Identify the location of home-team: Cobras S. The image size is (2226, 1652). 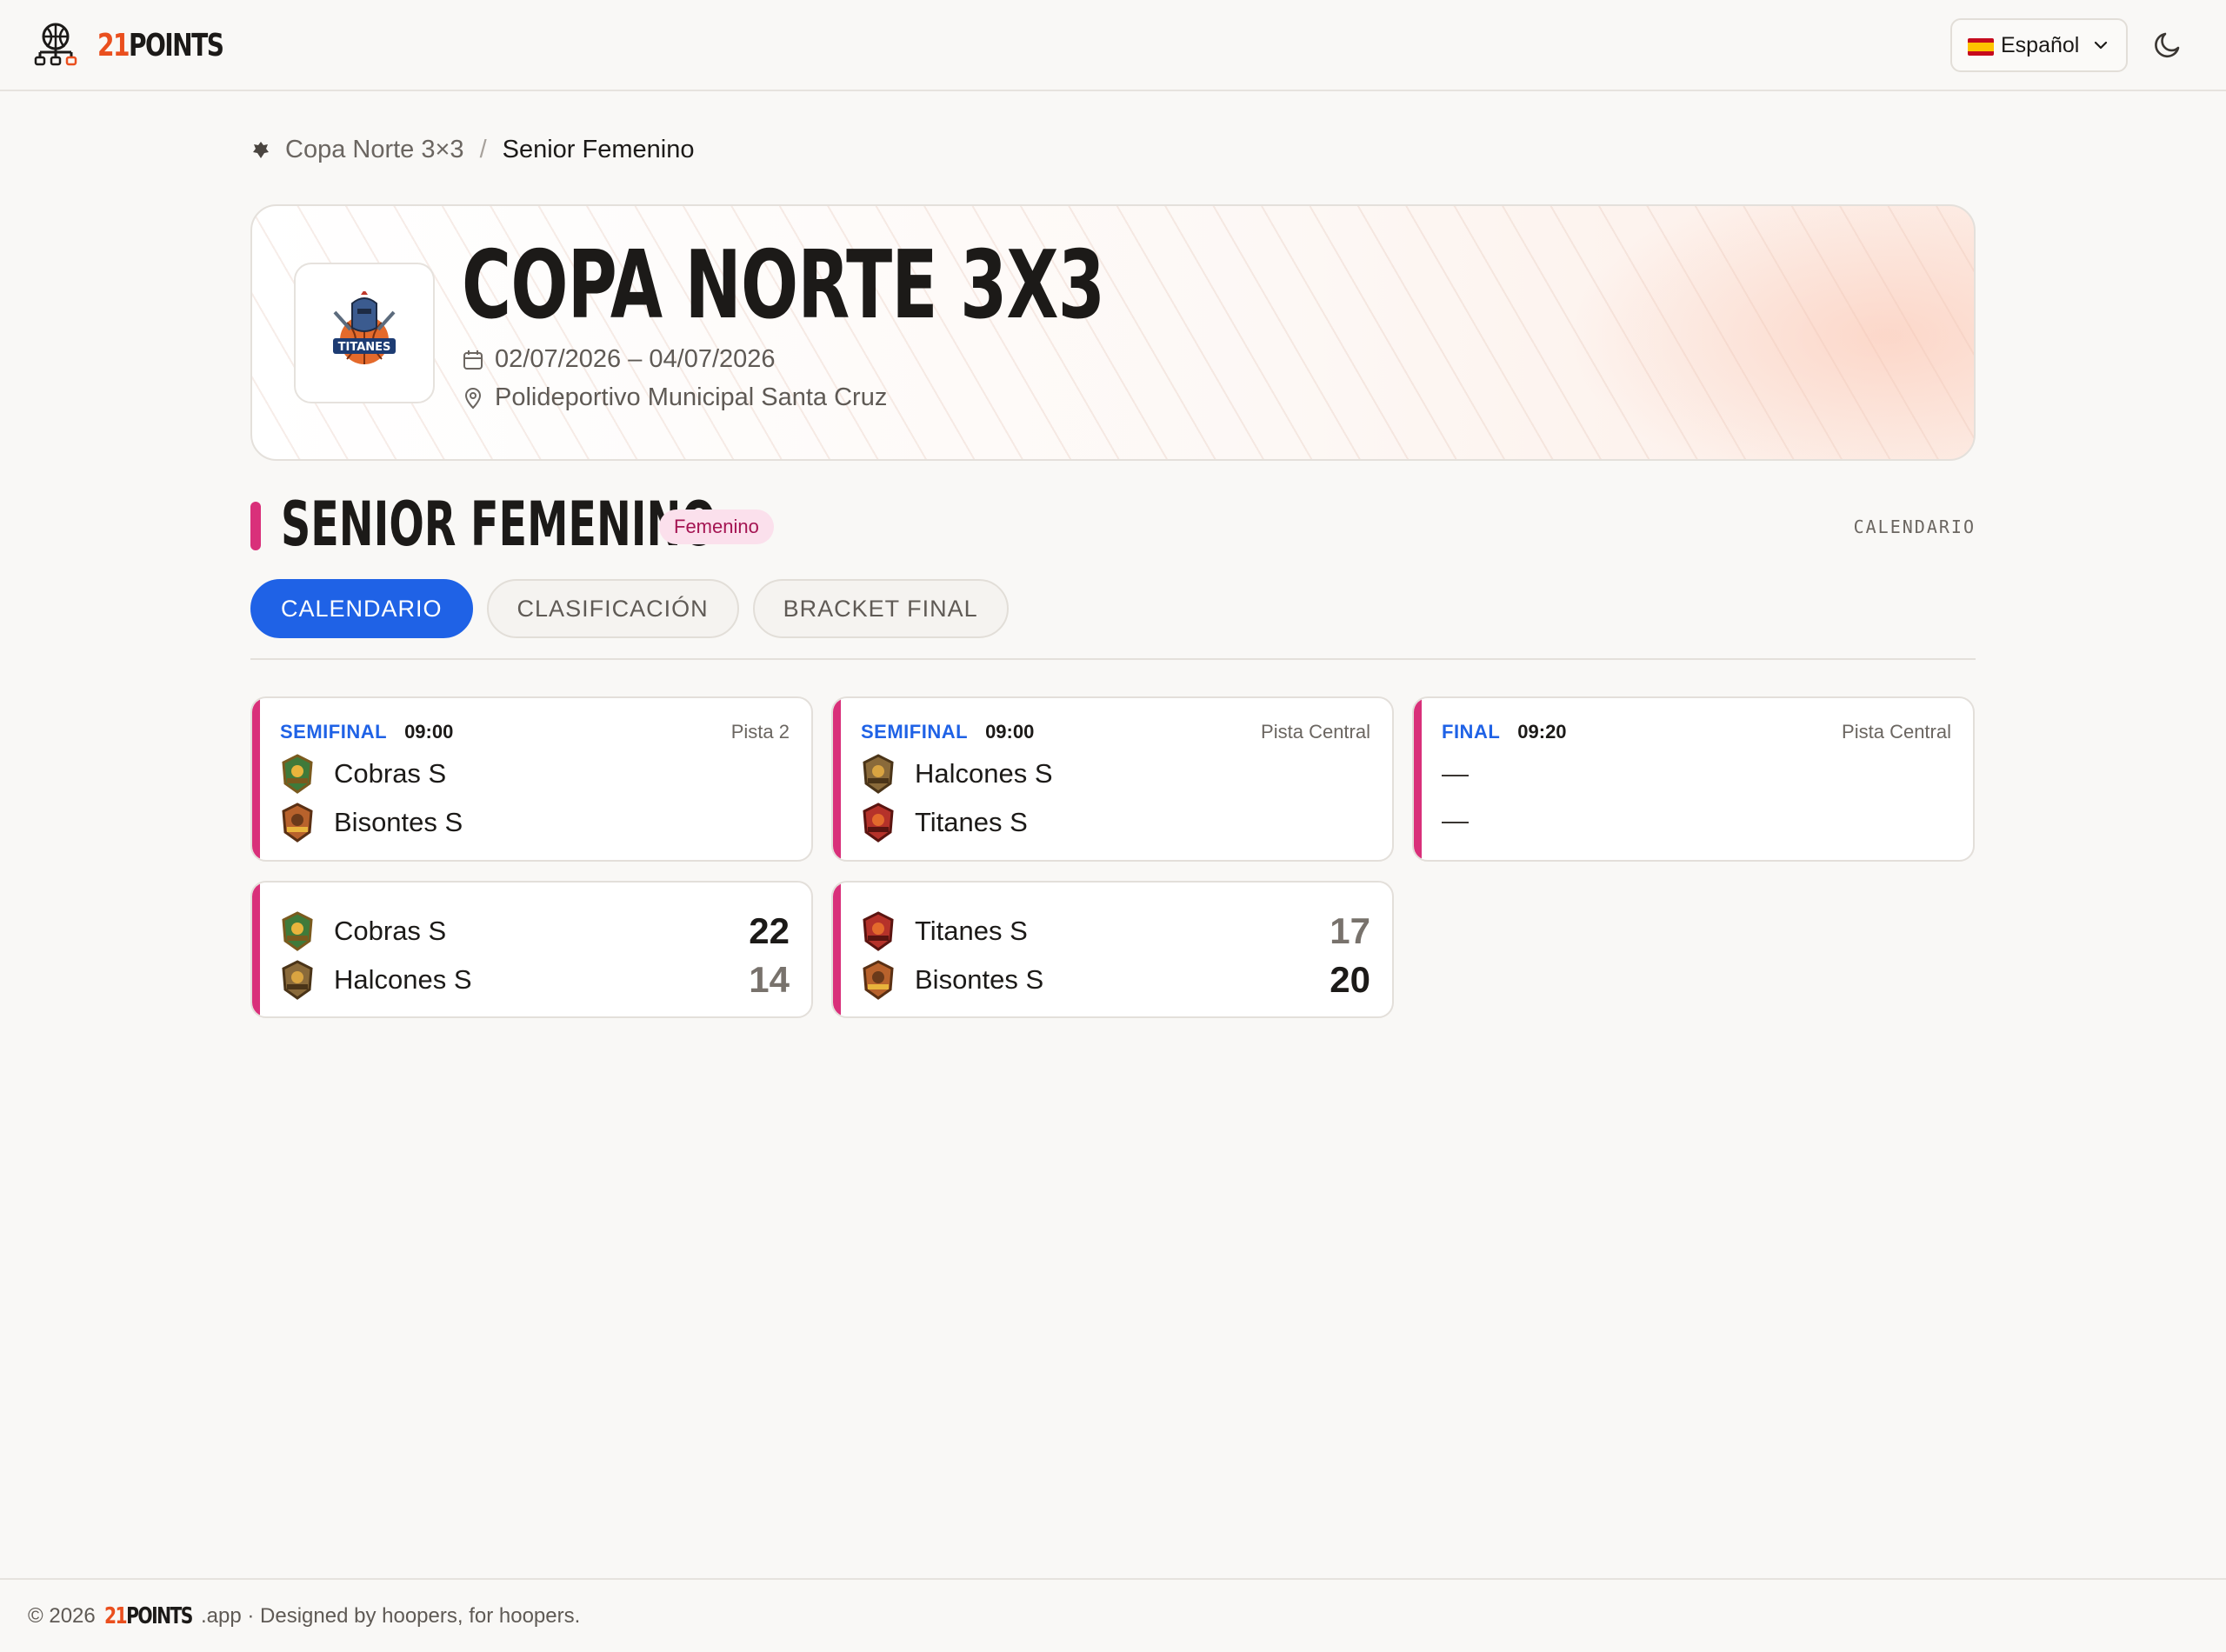
(535, 774).